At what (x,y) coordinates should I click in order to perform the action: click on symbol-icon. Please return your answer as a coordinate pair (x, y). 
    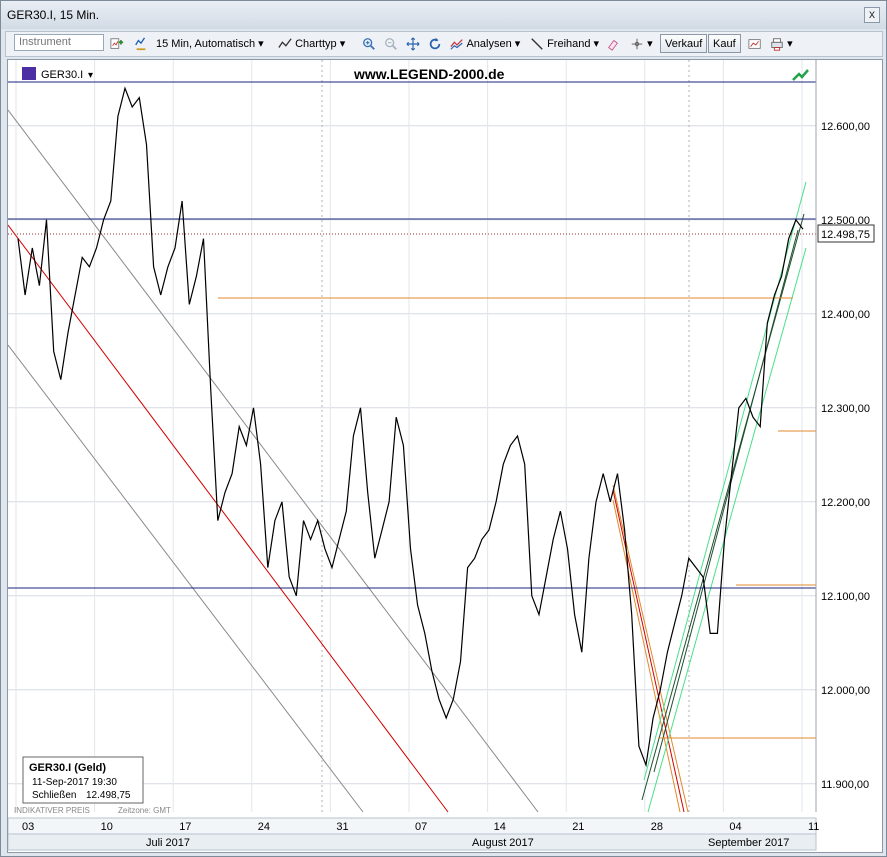
    Looking at the image, I should click on (29, 73).